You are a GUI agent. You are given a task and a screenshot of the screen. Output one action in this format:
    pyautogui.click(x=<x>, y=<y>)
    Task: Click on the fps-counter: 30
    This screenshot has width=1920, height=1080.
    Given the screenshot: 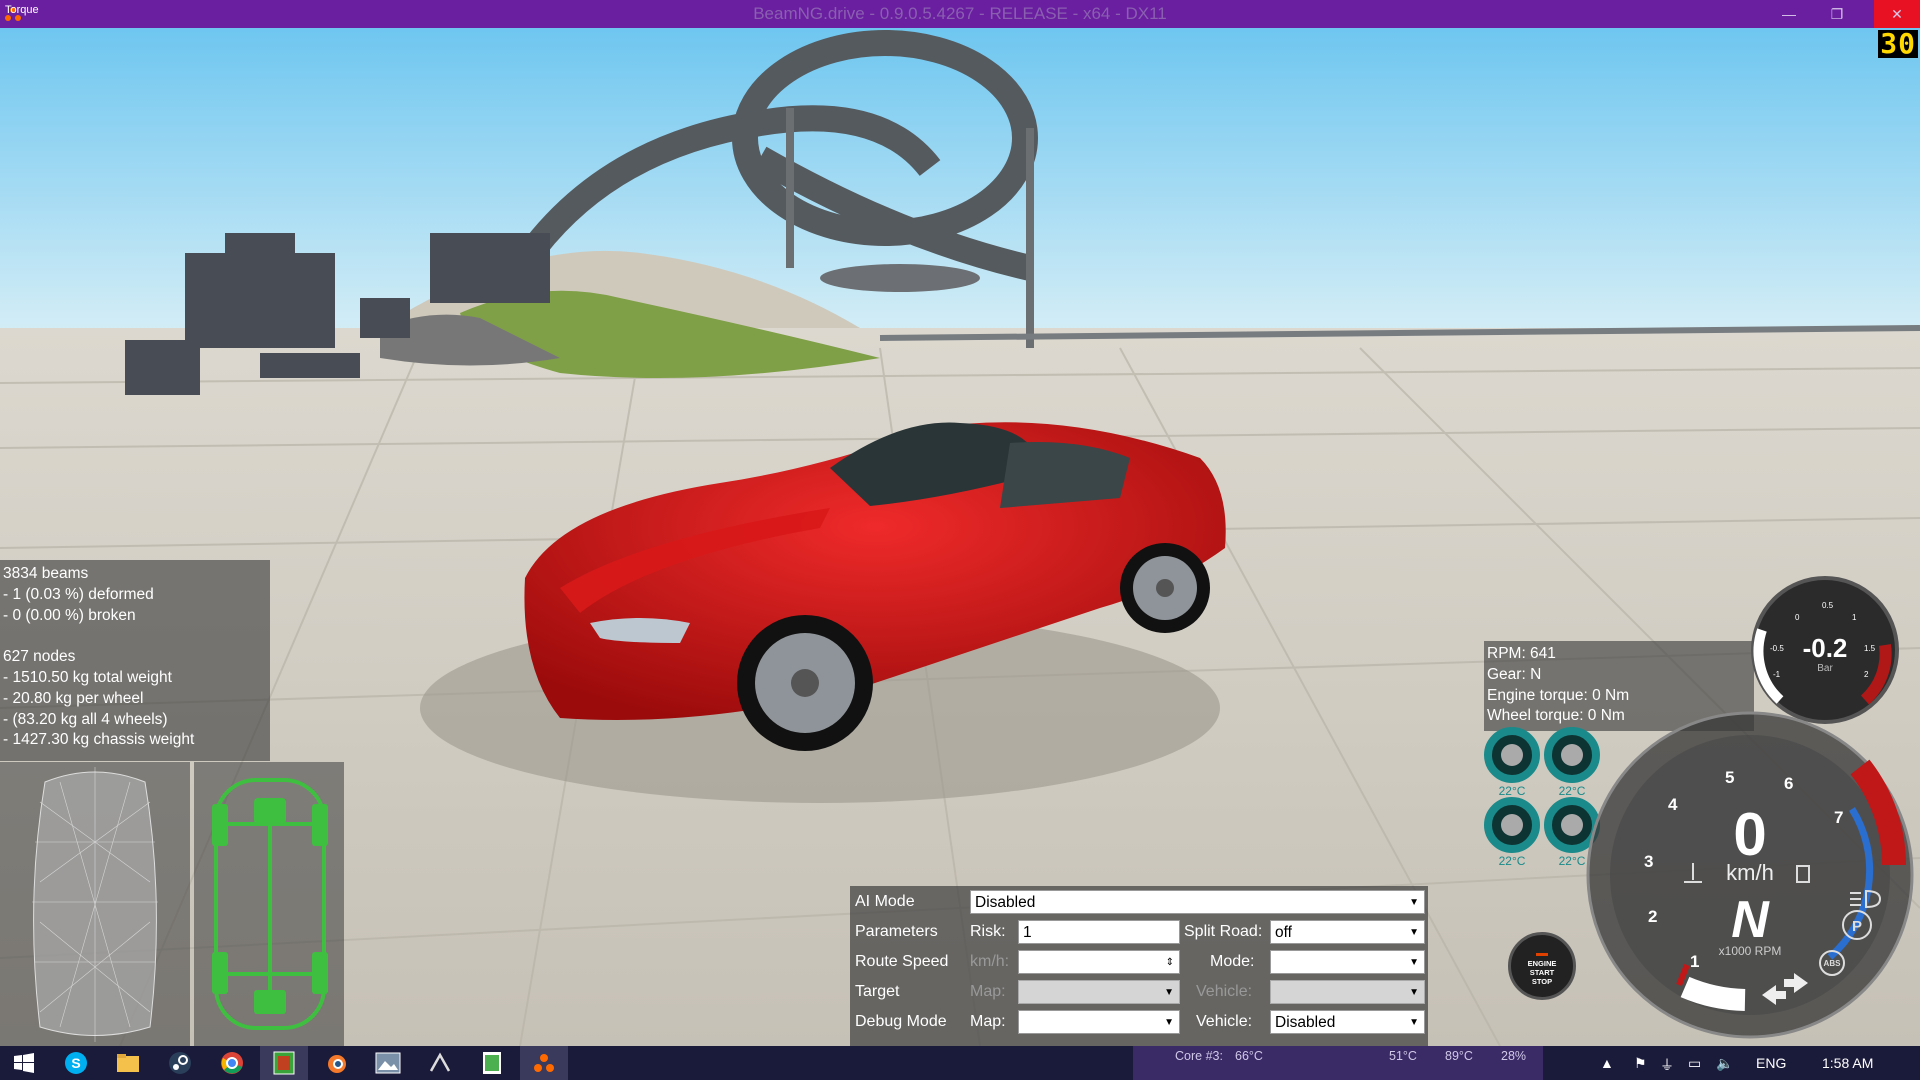 What is the action you would take?
    pyautogui.click(x=1898, y=43)
    